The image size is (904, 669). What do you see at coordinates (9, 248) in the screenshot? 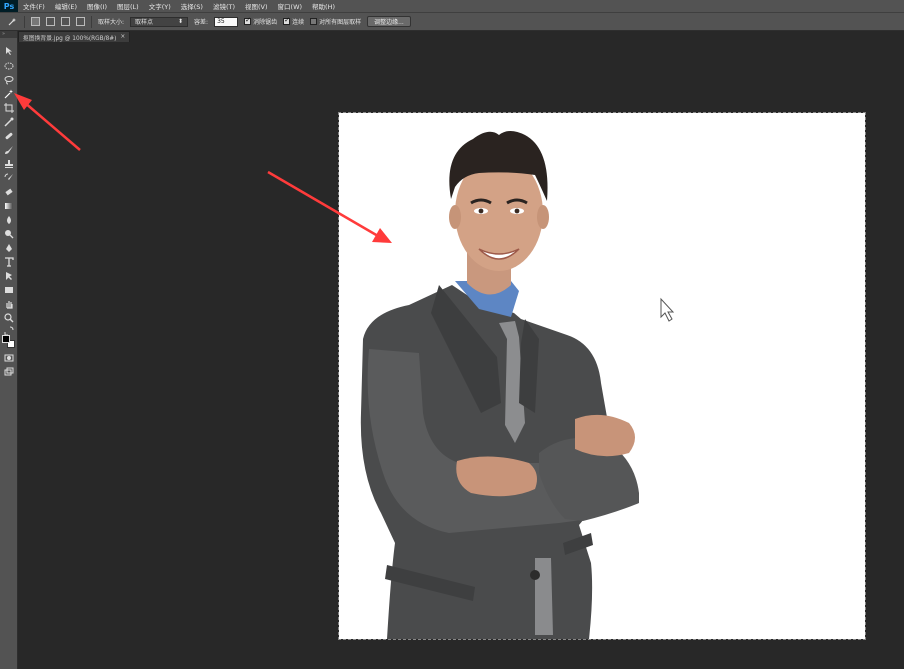
I see `pen-icon` at bounding box center [9, 248].